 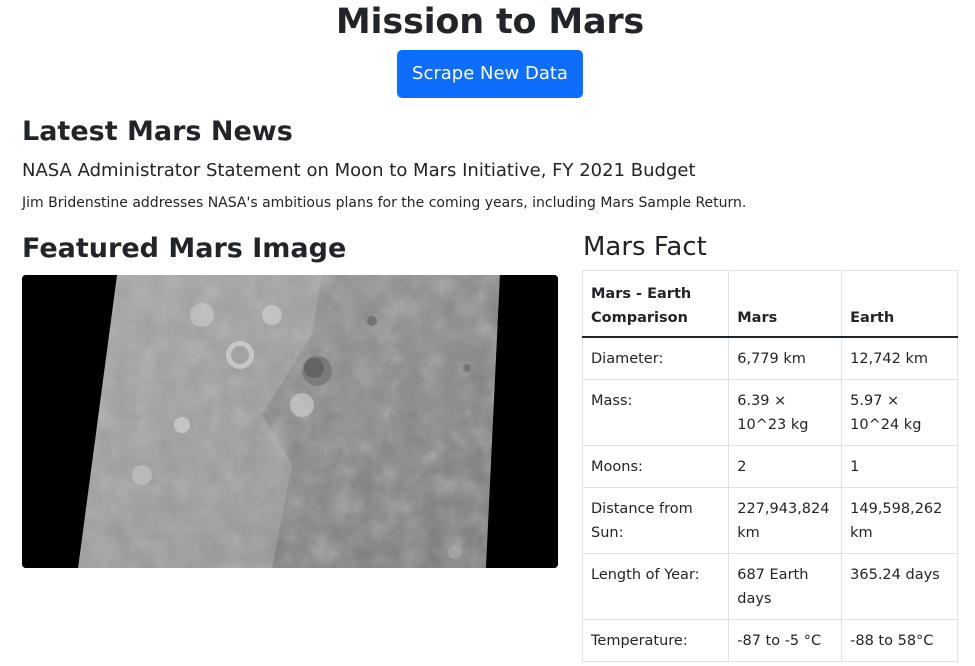 I want to click on earth-value: 12,742 km, so click(x=899, y=358).